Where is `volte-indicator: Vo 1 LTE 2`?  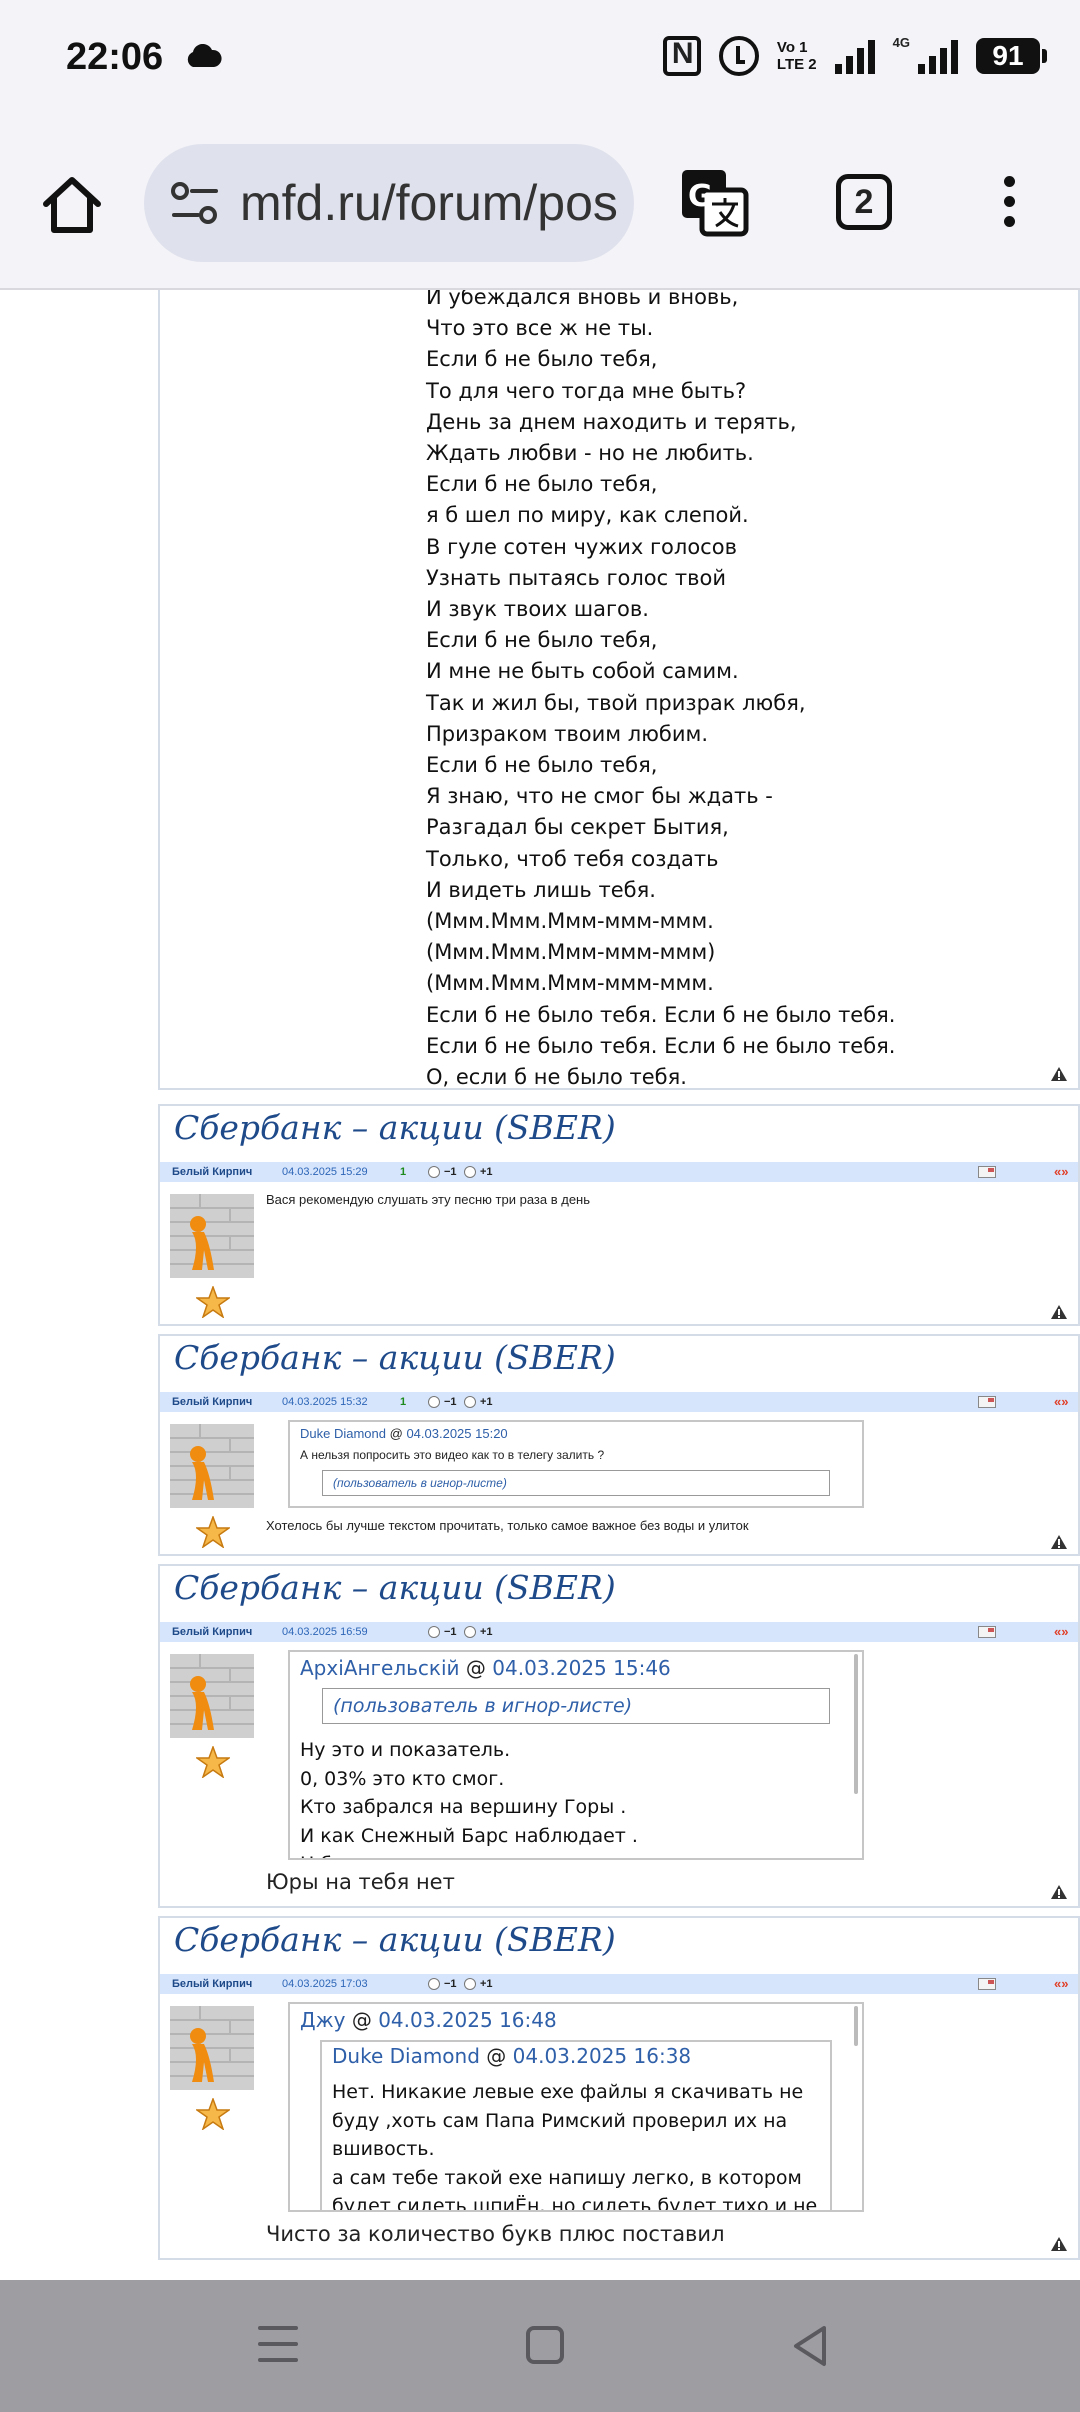 volte-indicator: Vo 1 LTE 2 is located at coordinates (797, 56).